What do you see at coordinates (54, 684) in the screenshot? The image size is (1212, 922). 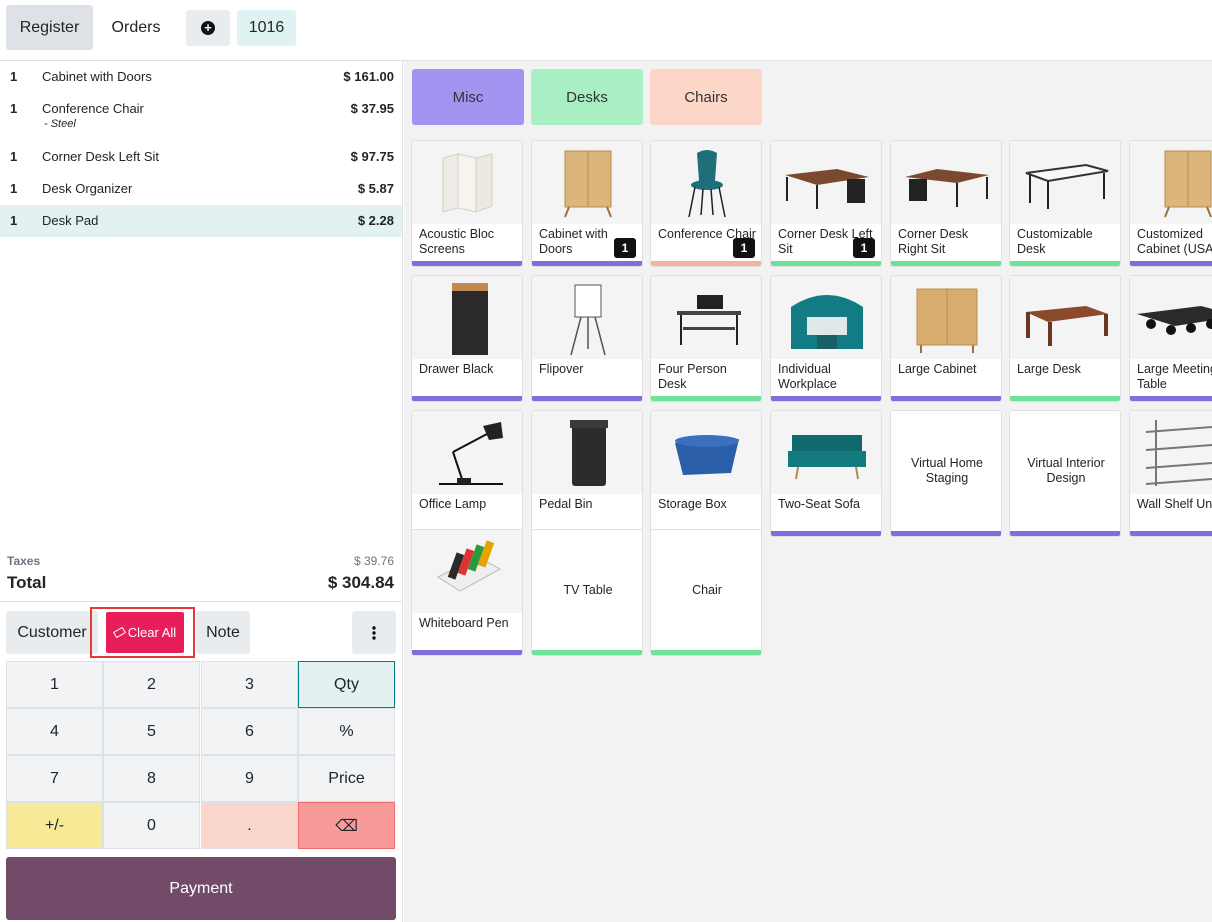 I see `numpad-key-1: 1` at bounding box center [54, 684].